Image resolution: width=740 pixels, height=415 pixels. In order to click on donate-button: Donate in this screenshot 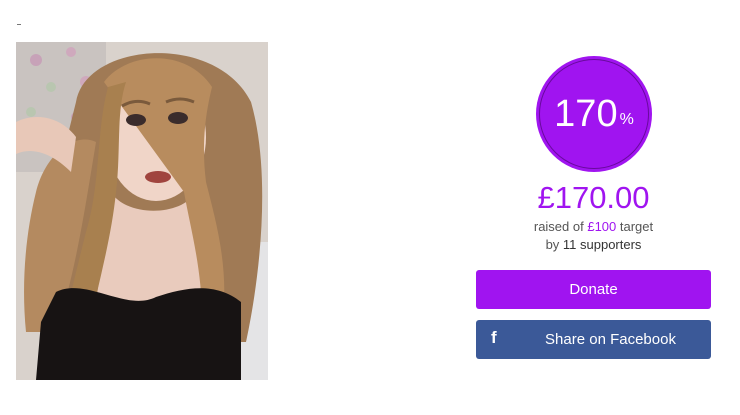, I will do `click(593, 289)`.